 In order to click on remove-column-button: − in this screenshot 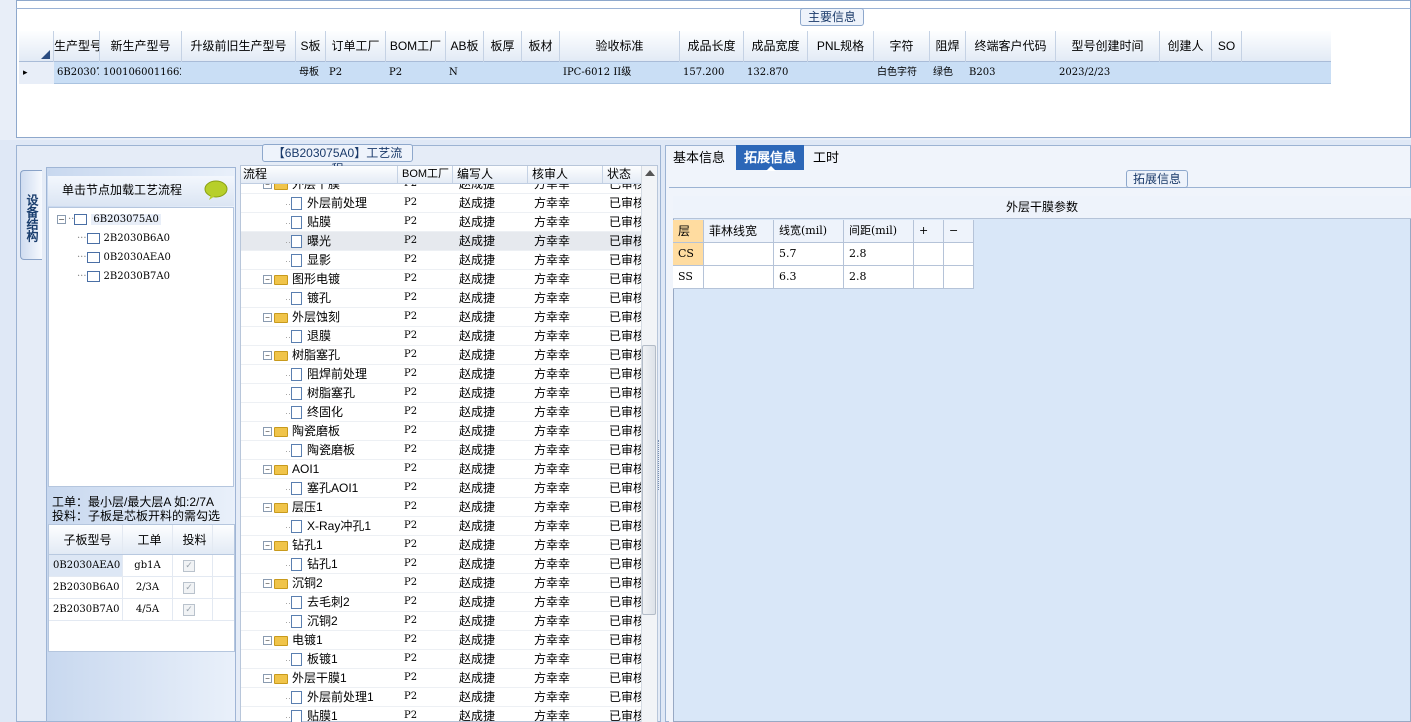, I will do `click(959, 231)`.